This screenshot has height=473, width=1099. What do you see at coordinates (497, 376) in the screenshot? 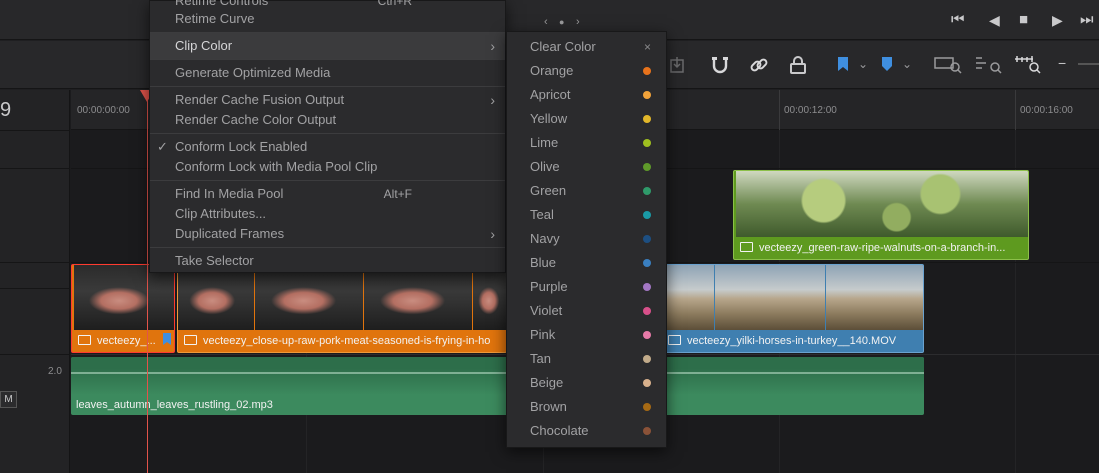
I see `audio-waveform` at bounding box center [497, 376].